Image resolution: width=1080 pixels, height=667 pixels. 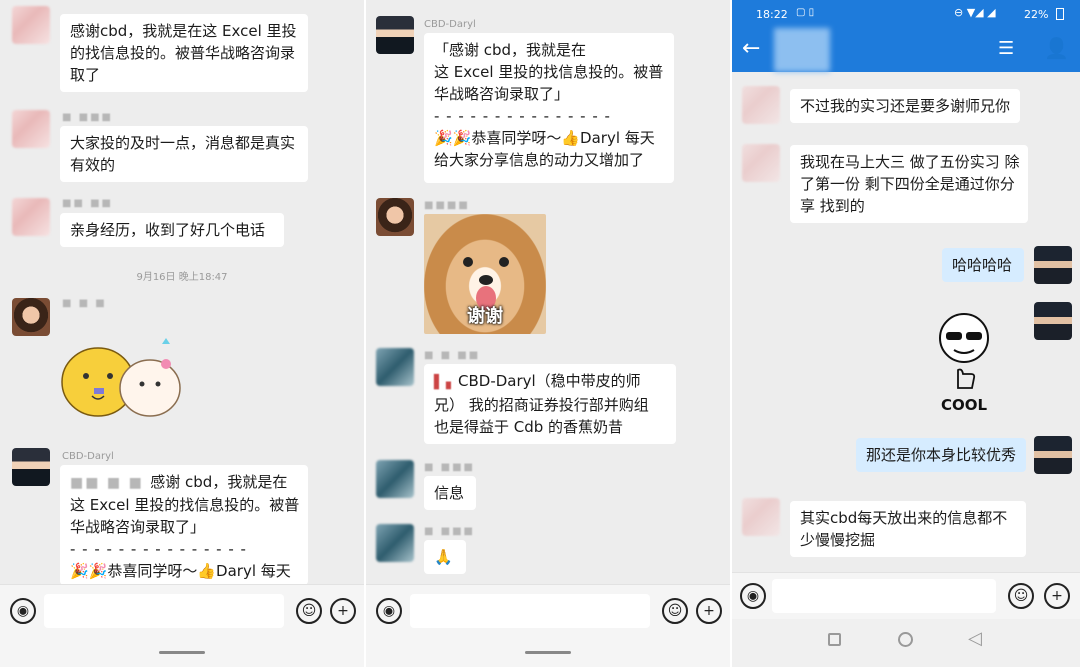 I want to click on message-bubble: 大家投的及时一点，消息都是真实 有效的, so click(x=184, y=154).